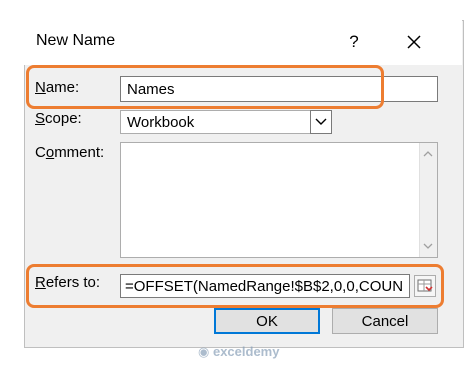 The height and width of the screenshot is (374, 474). Describe the element at coordinates (151, 89) in the screenshot. I see `name-input-value: Names` at that location.